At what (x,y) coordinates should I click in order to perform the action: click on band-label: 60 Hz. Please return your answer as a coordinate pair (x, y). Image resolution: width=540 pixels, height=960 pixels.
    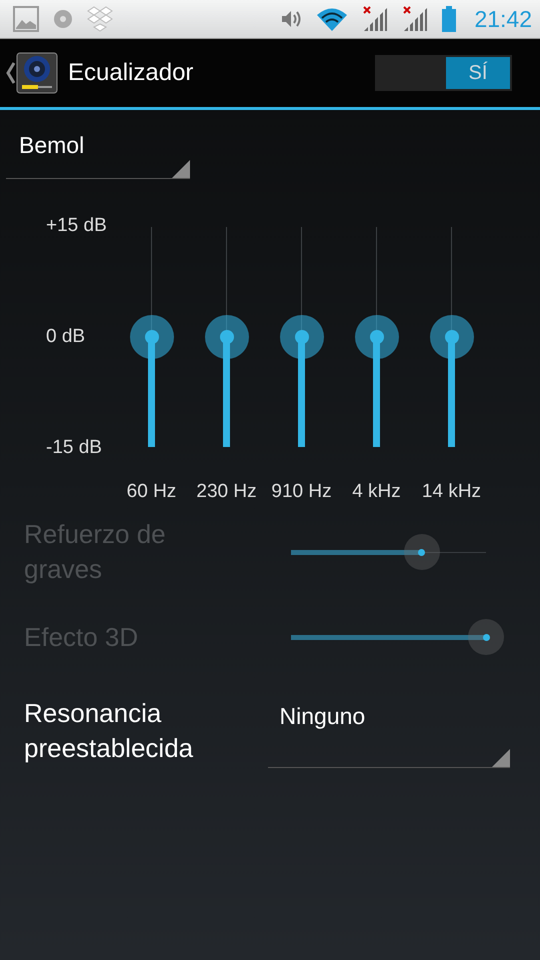
    Looking at the image, I should click on (151, 492).